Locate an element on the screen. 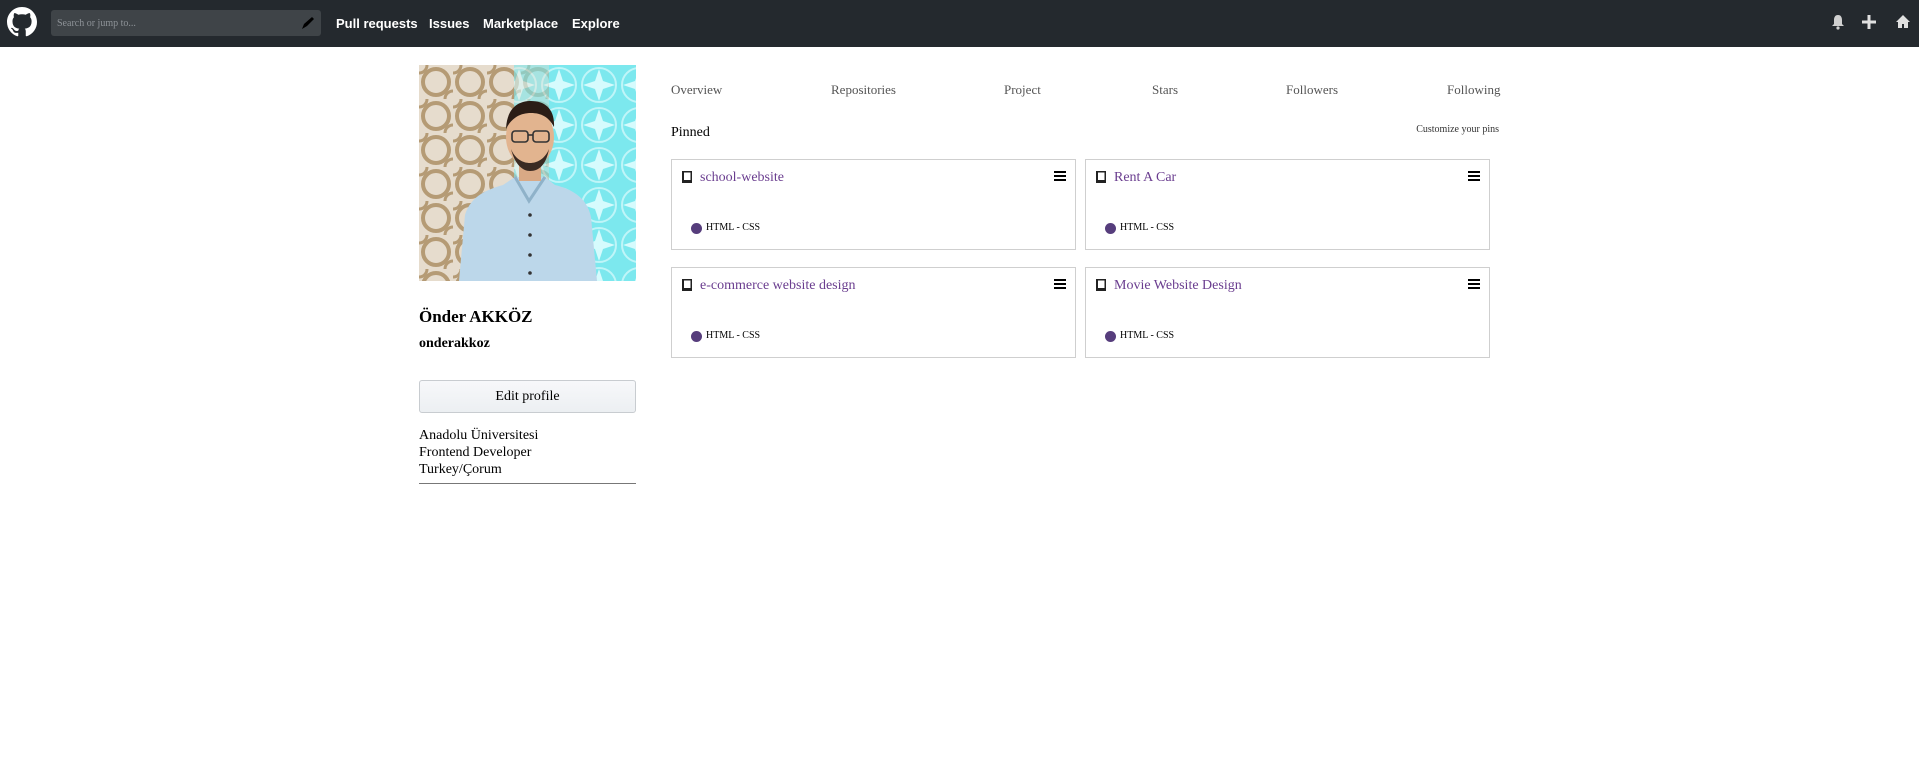 This screenshot has width=1919, height=766. pinned-repo-card: e-commerce website design HTML - CSS is located at coordinates (873, 312).